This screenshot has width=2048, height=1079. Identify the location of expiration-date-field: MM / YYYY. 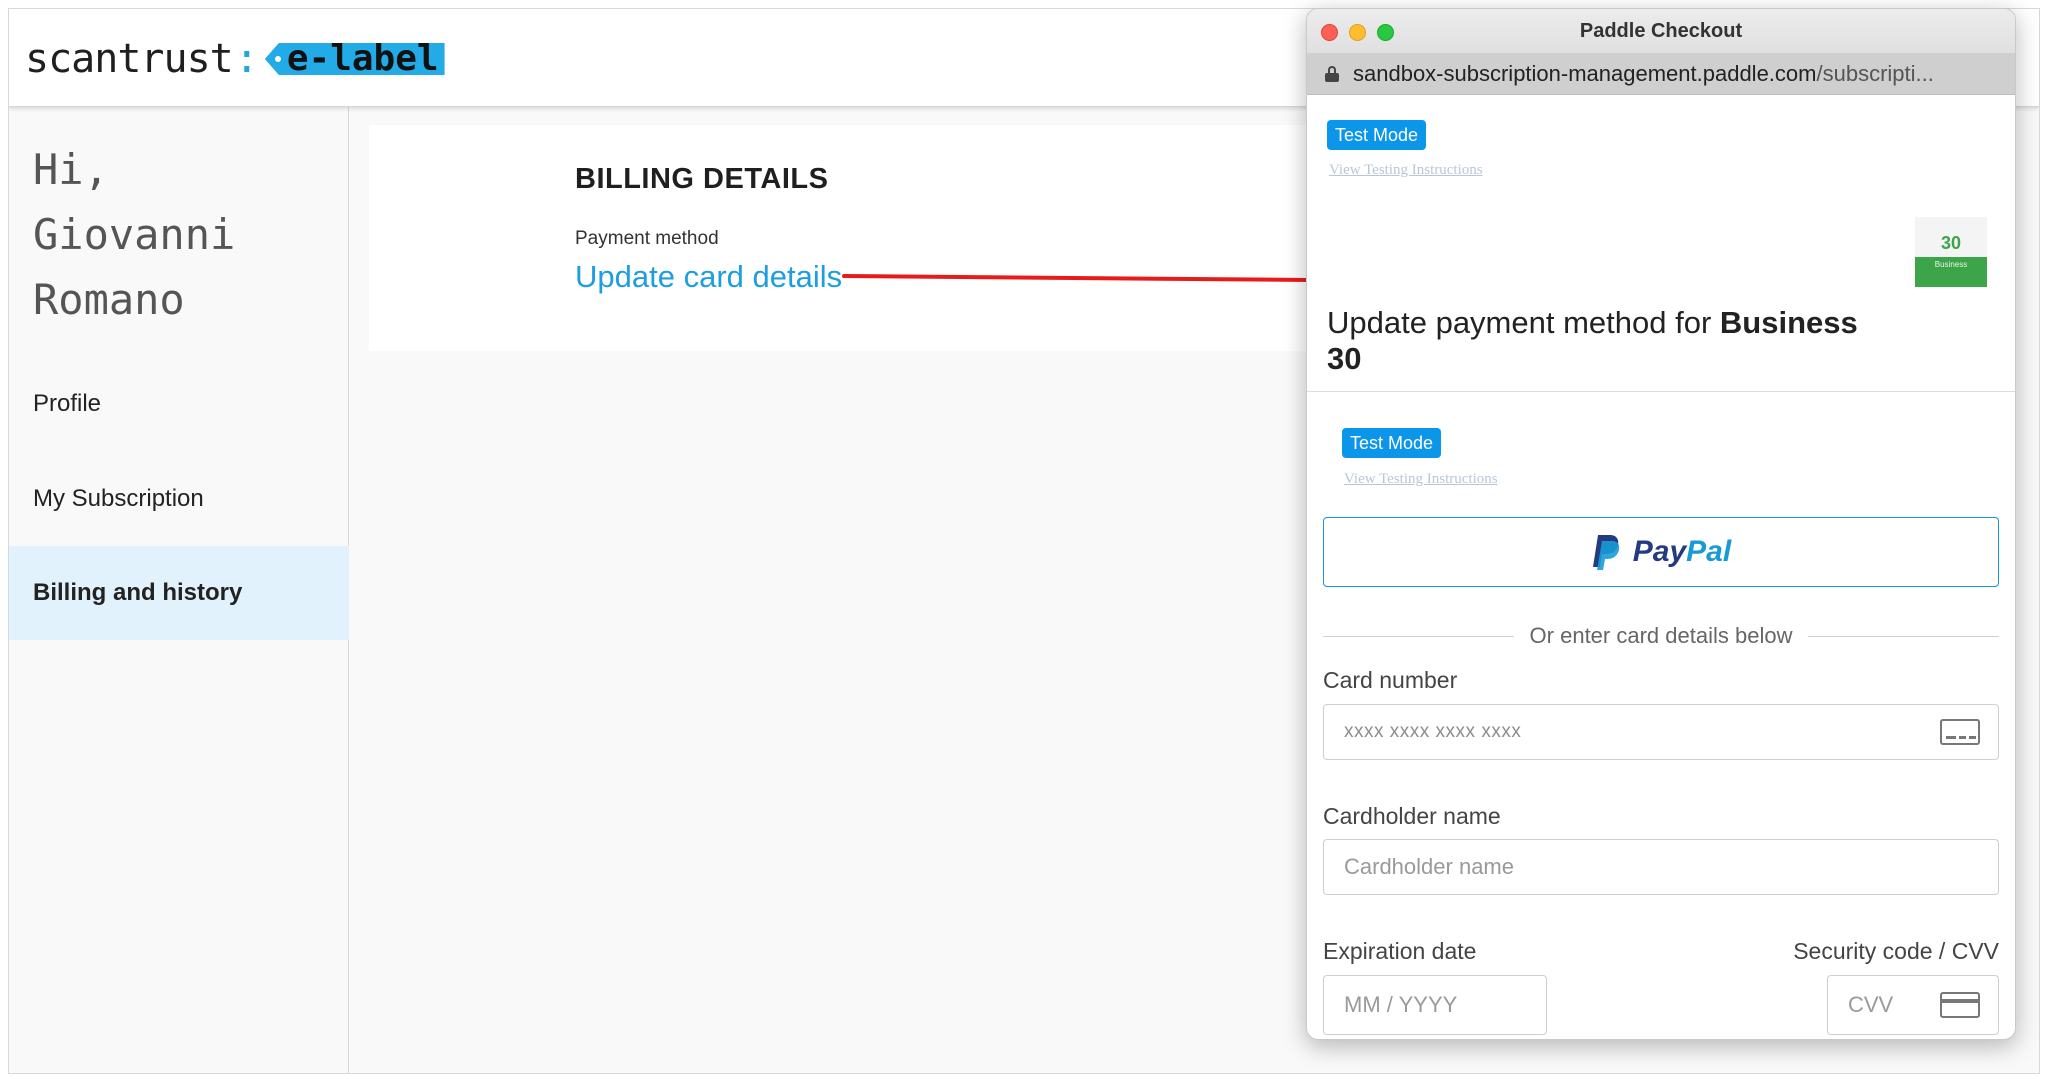
(1435, 1005).